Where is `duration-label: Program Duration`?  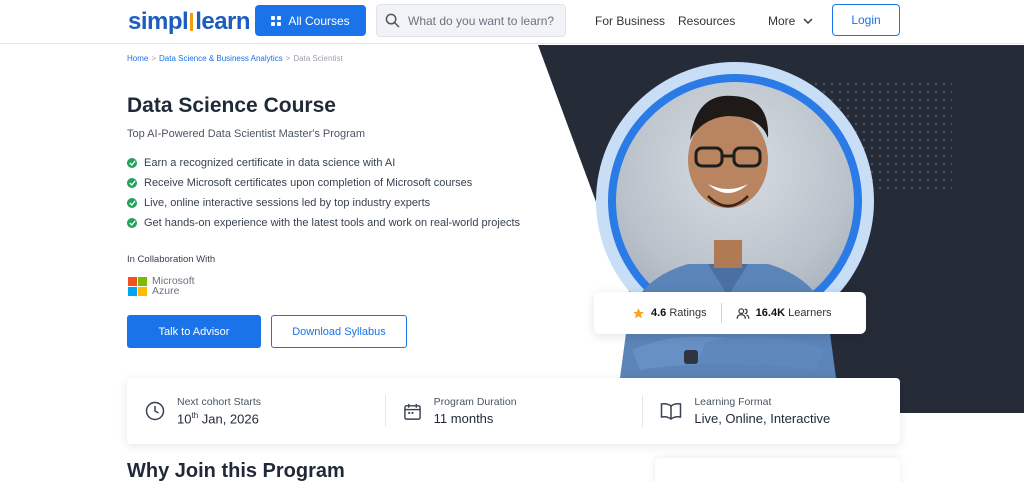 duration-label: Program Duration is located at coordinates (475, 402).